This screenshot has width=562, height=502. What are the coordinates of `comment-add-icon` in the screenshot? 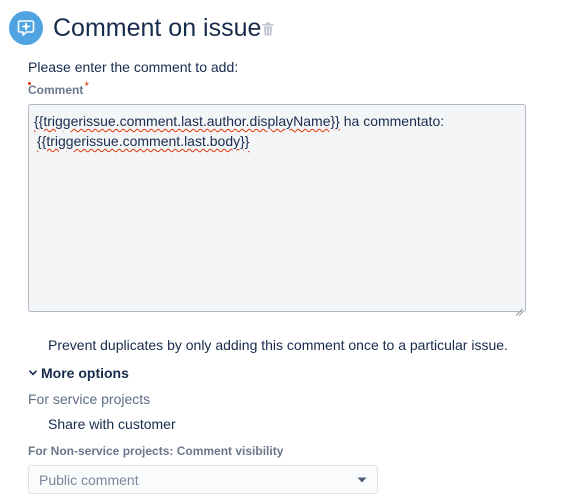 It's located at (26, 28).